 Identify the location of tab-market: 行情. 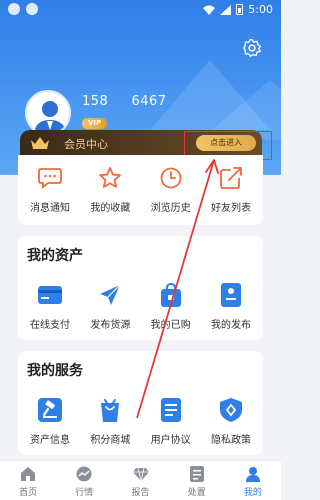
(84, 480).